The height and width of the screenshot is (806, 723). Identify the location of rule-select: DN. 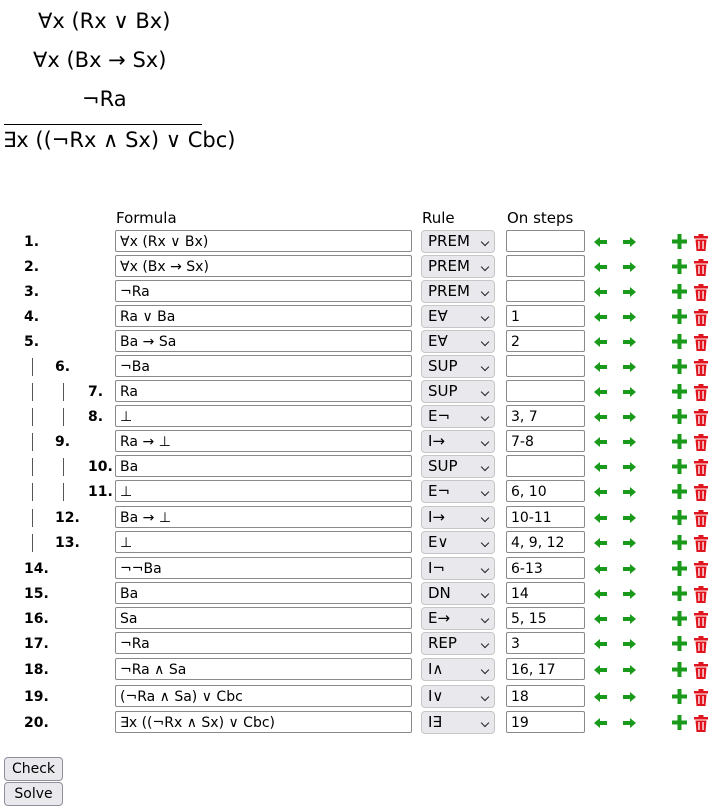
(458, 593).